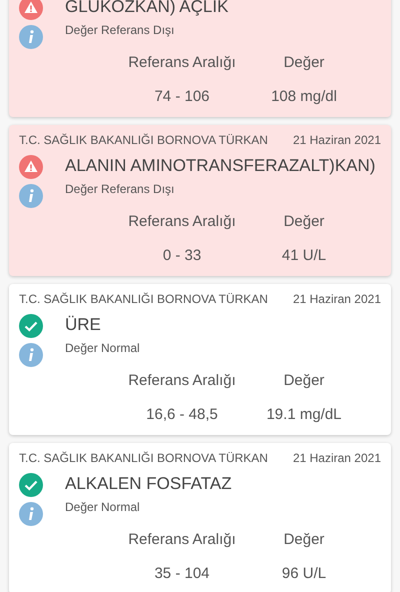  I want to click on reference-range: 0 - 33, so click(182, 256).